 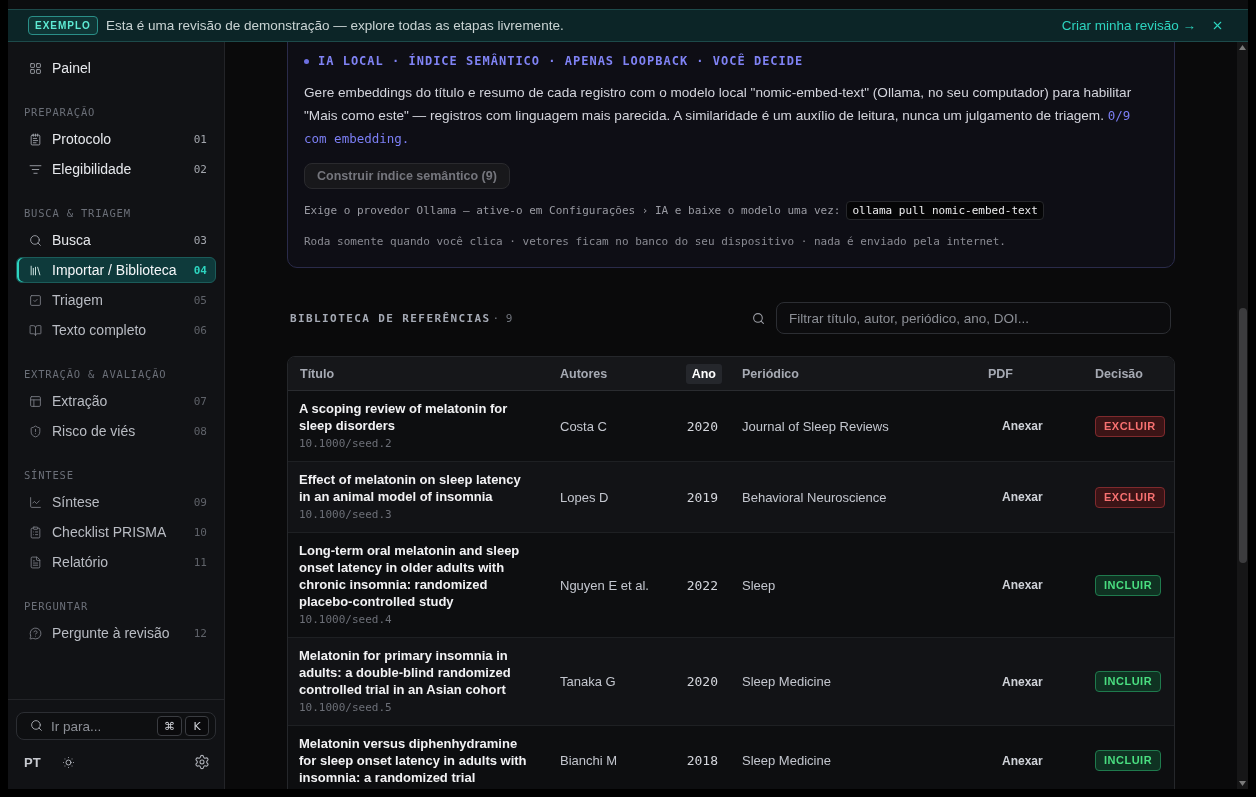 I want to click on doi-text: 10.1000/seed.2, so click(x=345, y=444).